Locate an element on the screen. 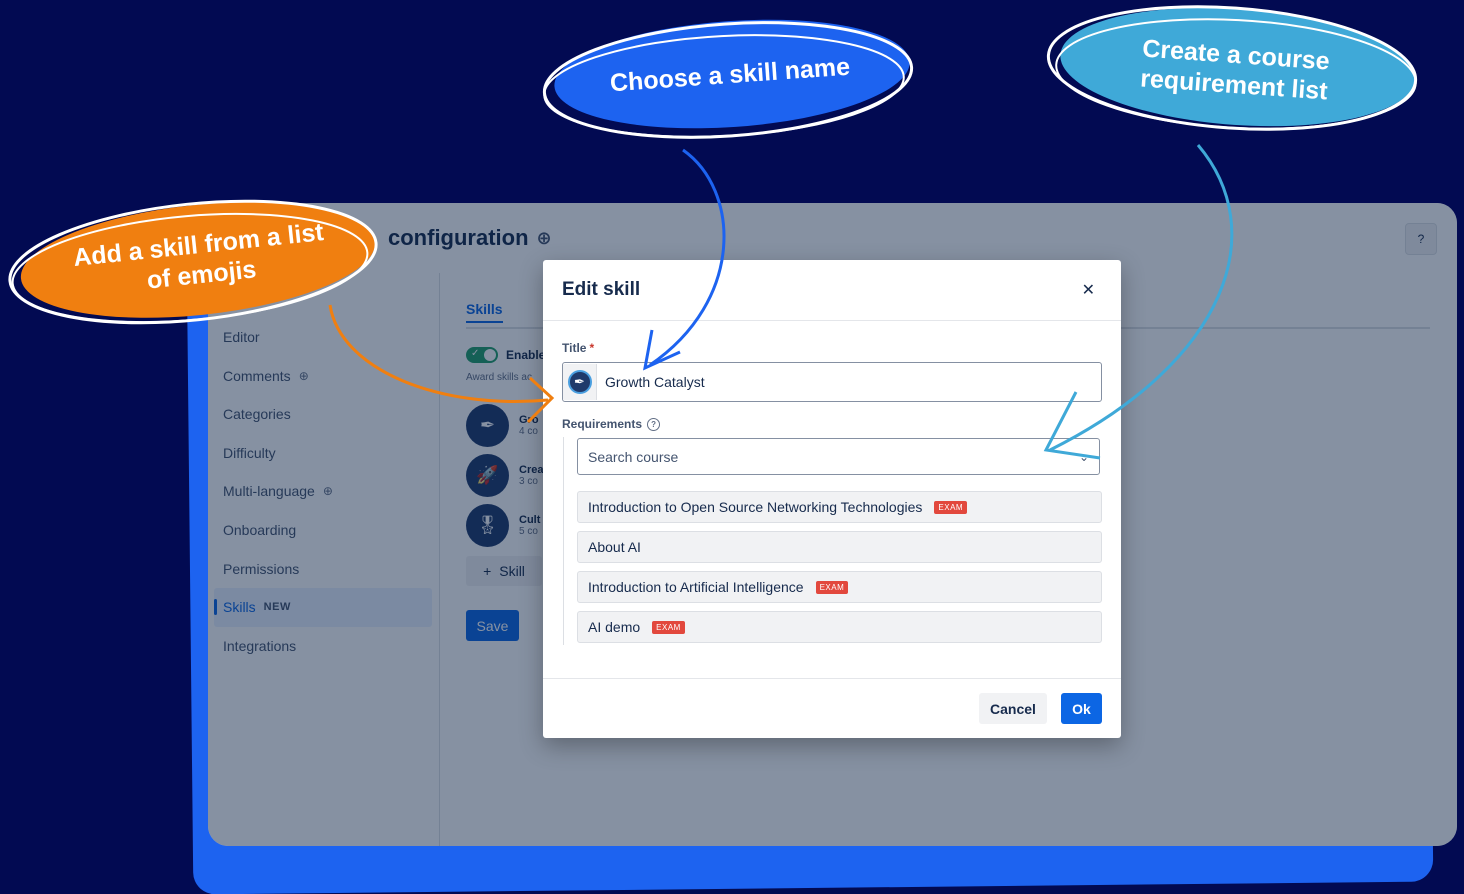 The width and height of the screenshot is (1464, 894). ok-button: Ok is located at coordinates (1081, 708).